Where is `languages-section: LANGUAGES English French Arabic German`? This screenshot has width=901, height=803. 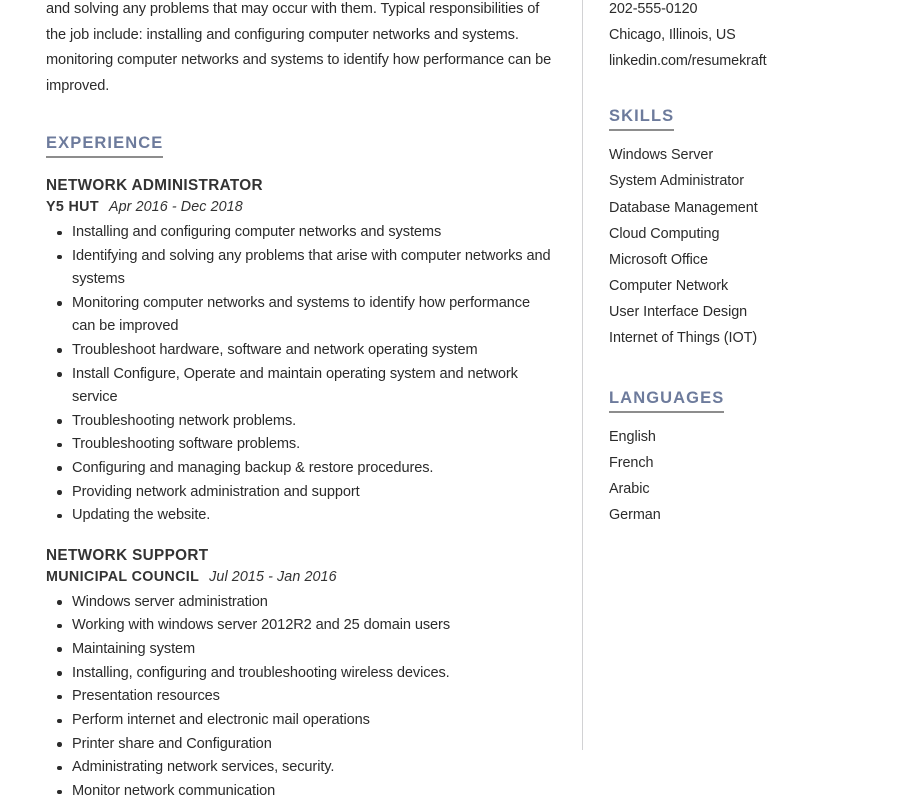 languages-section: LANGUAGES English French Arabic German is located at coordinates (745, 458).